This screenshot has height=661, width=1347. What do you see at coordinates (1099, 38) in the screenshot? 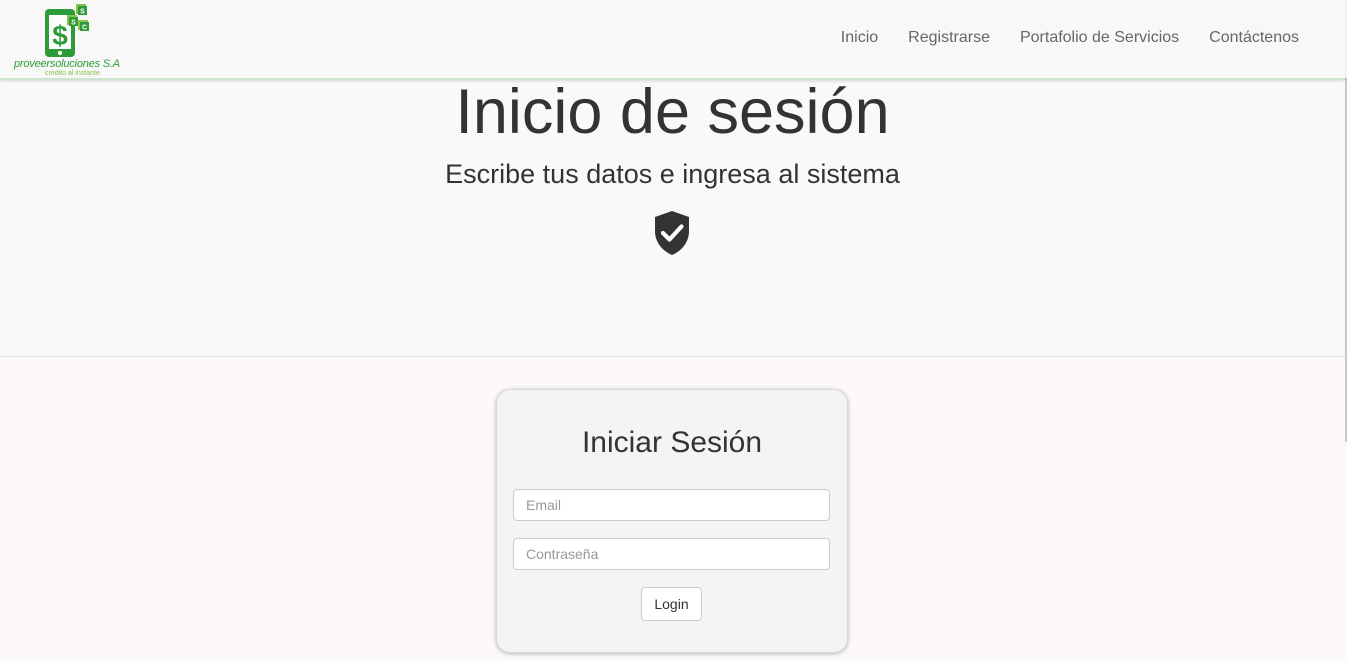
I see `nav-link-portafolio: Portafolio de Servicios` at bounding box center [1099, 38].